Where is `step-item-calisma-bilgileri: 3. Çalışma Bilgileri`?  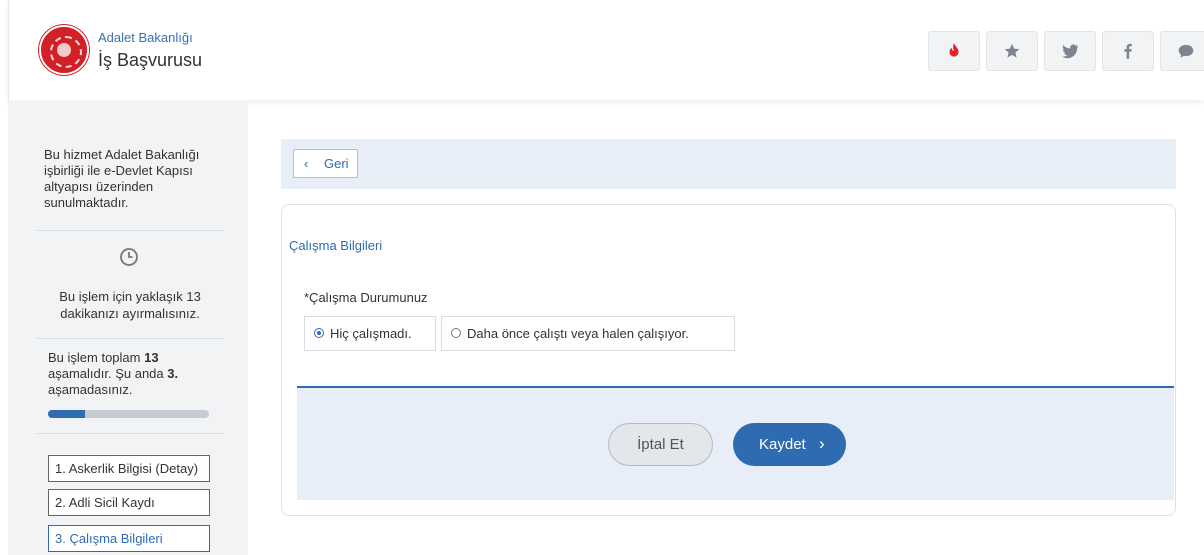
step-item-calisma-bilgileri: 3. Çalışma Bilgileri is located at coordinates (129, 538).